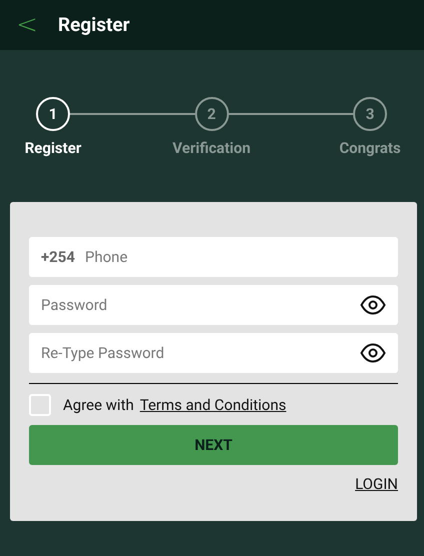 The height and width of the screenshot is (556, 424). What do you see at coordinates (376, 484) in the screenshot?
I see `login-link: LOGIN` at bounding box center [376, 484].